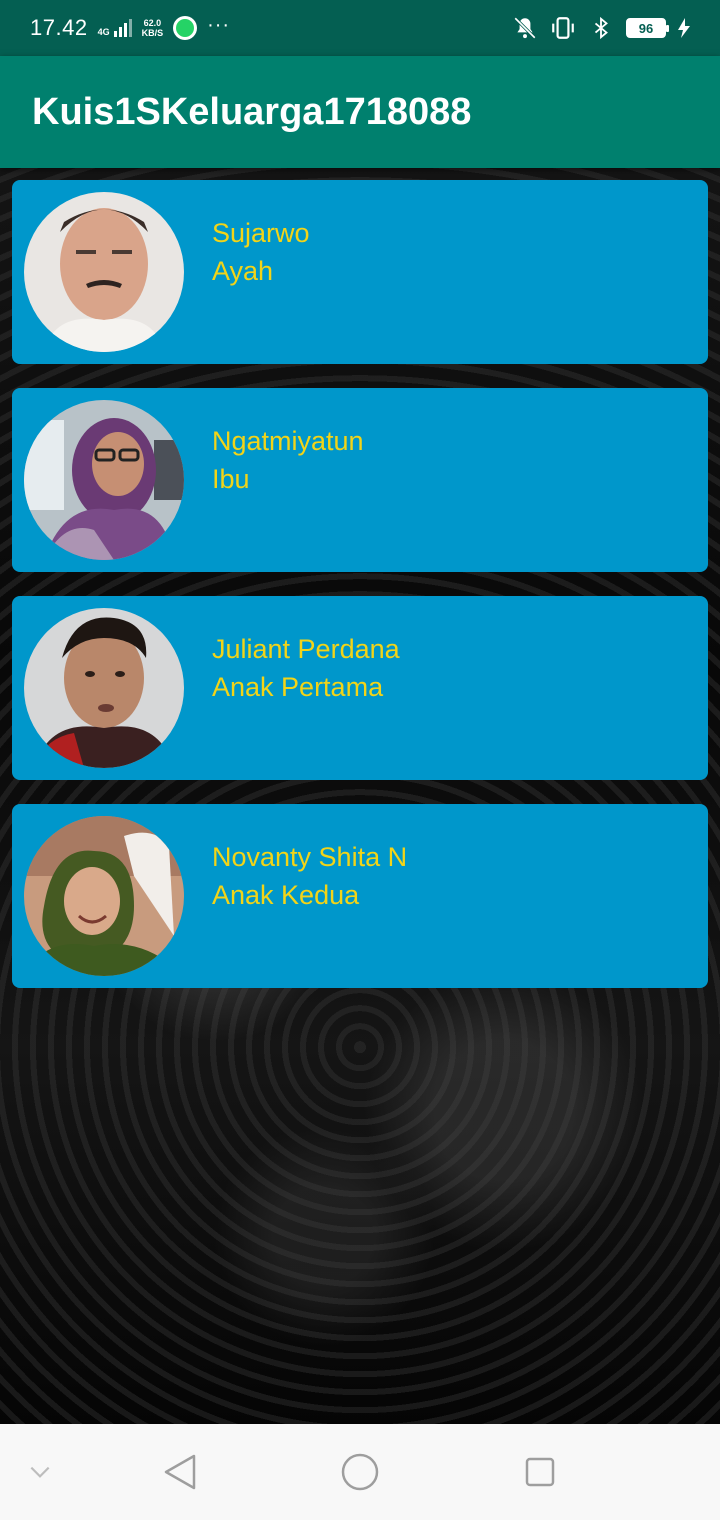 The image size is (720, 1520). What do you see at coordinates (152, 33) in the screenshot?
I see `speed-unit: KB/S` at bounding box center [152, 33].